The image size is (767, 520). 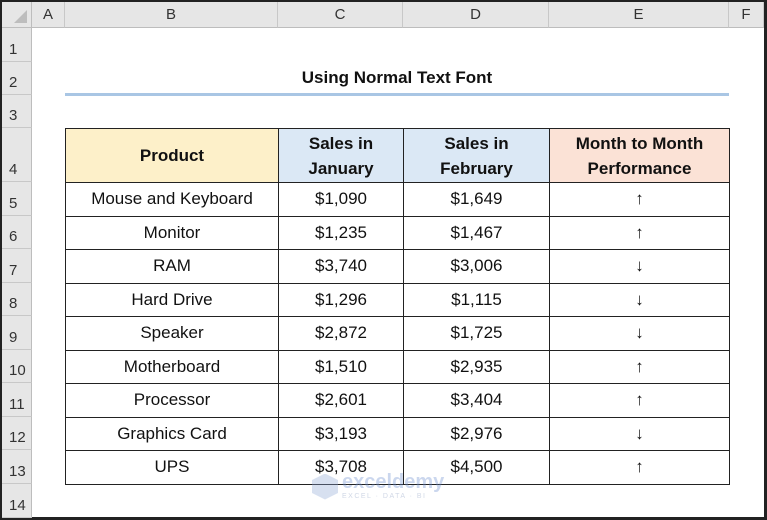 I want to click on cell-sales-january: $1,090, so click(x=341, y=199).